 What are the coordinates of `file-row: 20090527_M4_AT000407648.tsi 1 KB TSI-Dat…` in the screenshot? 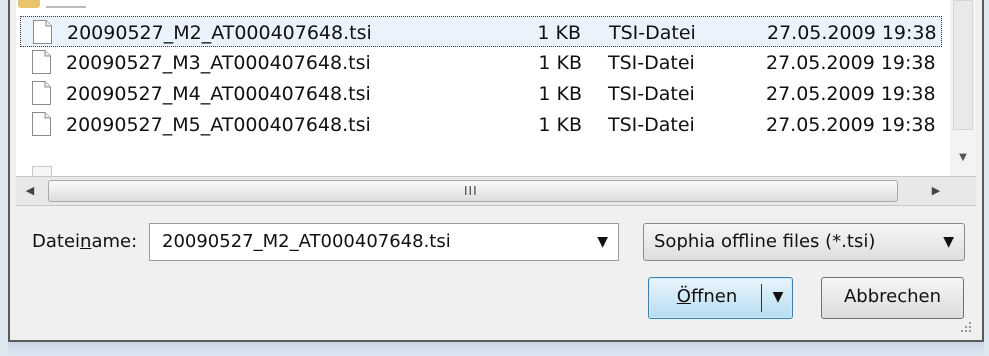 It's located at (481, 93).